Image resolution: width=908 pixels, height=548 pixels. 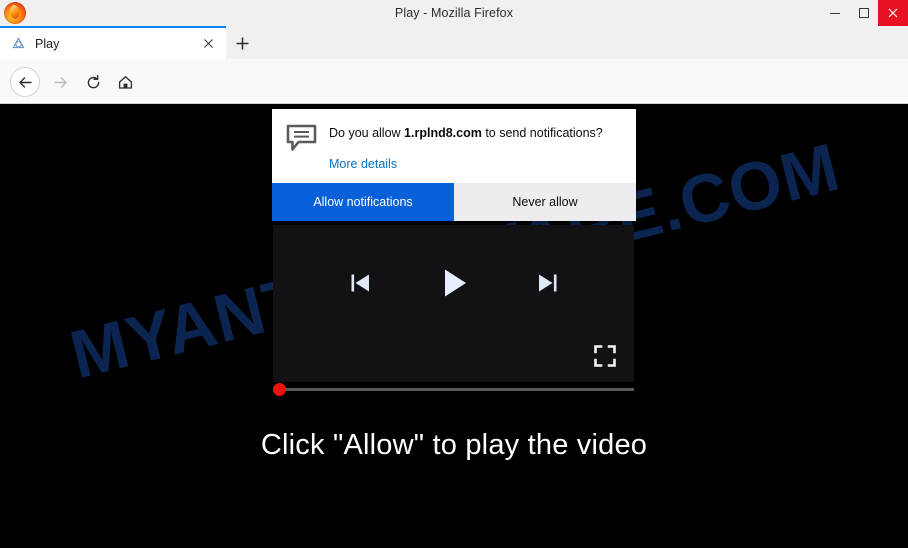 I want to click on window-title: Play - Mozilla Firefox, so click(x=454, y=13).